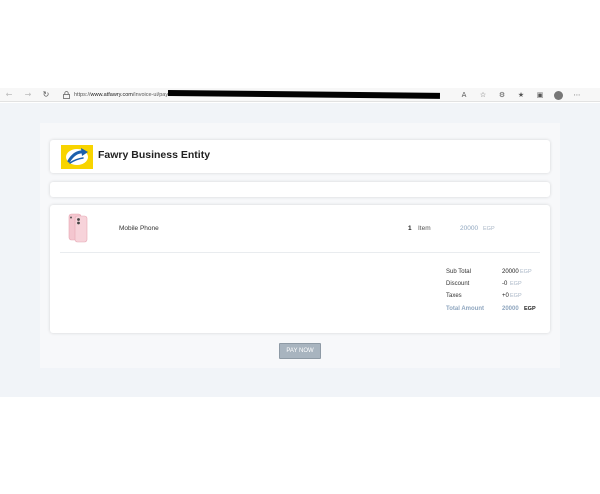  What do you see at coordinates (502, 95) in the screenshot?
I see `extensions-icon: ⚙` at bounding box center [502, 95].